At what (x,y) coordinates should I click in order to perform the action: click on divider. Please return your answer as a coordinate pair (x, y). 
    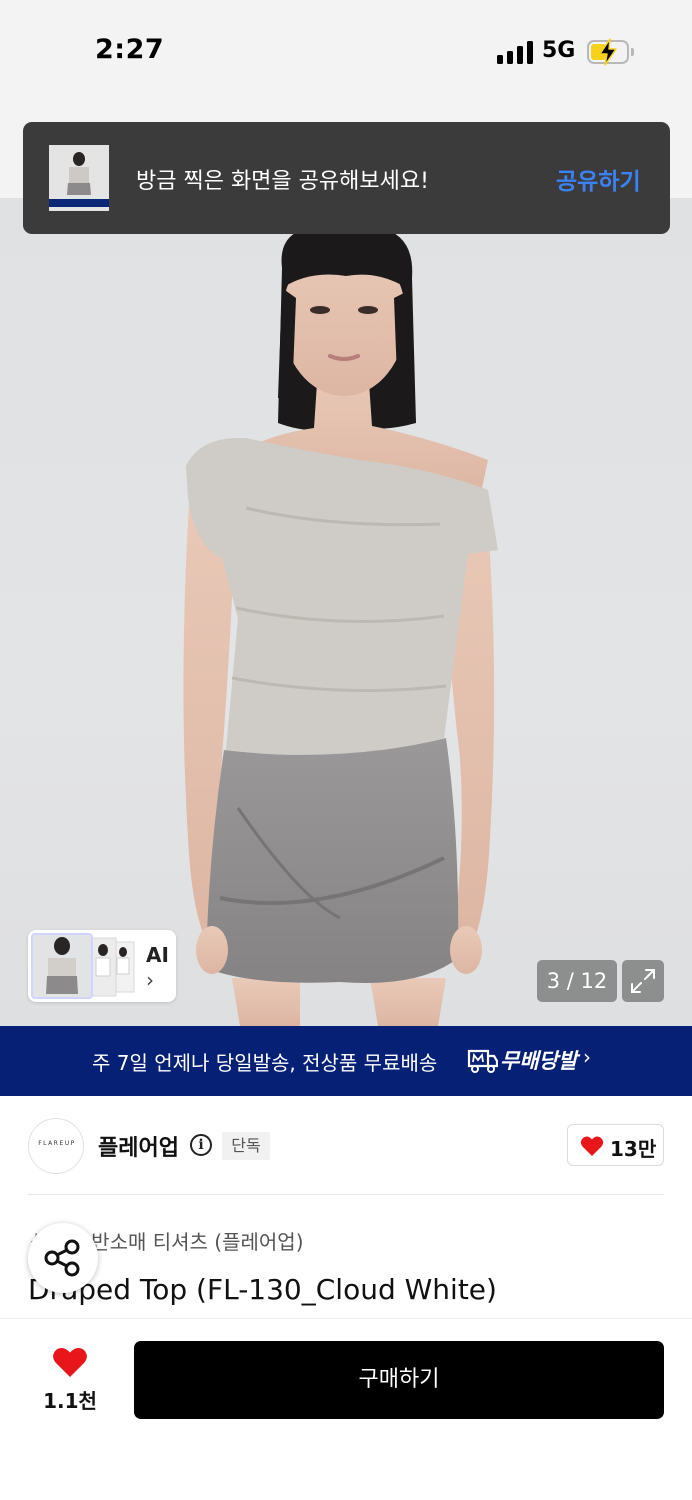
    Looking at the image, I should click on (346, 1194).